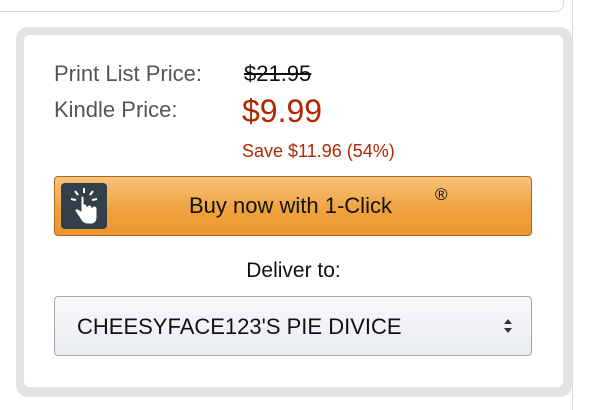 The image size is (590, 410). I want to click on buy-now-one-click-button: Buy now with 1-Click ®, so click(293, 206).